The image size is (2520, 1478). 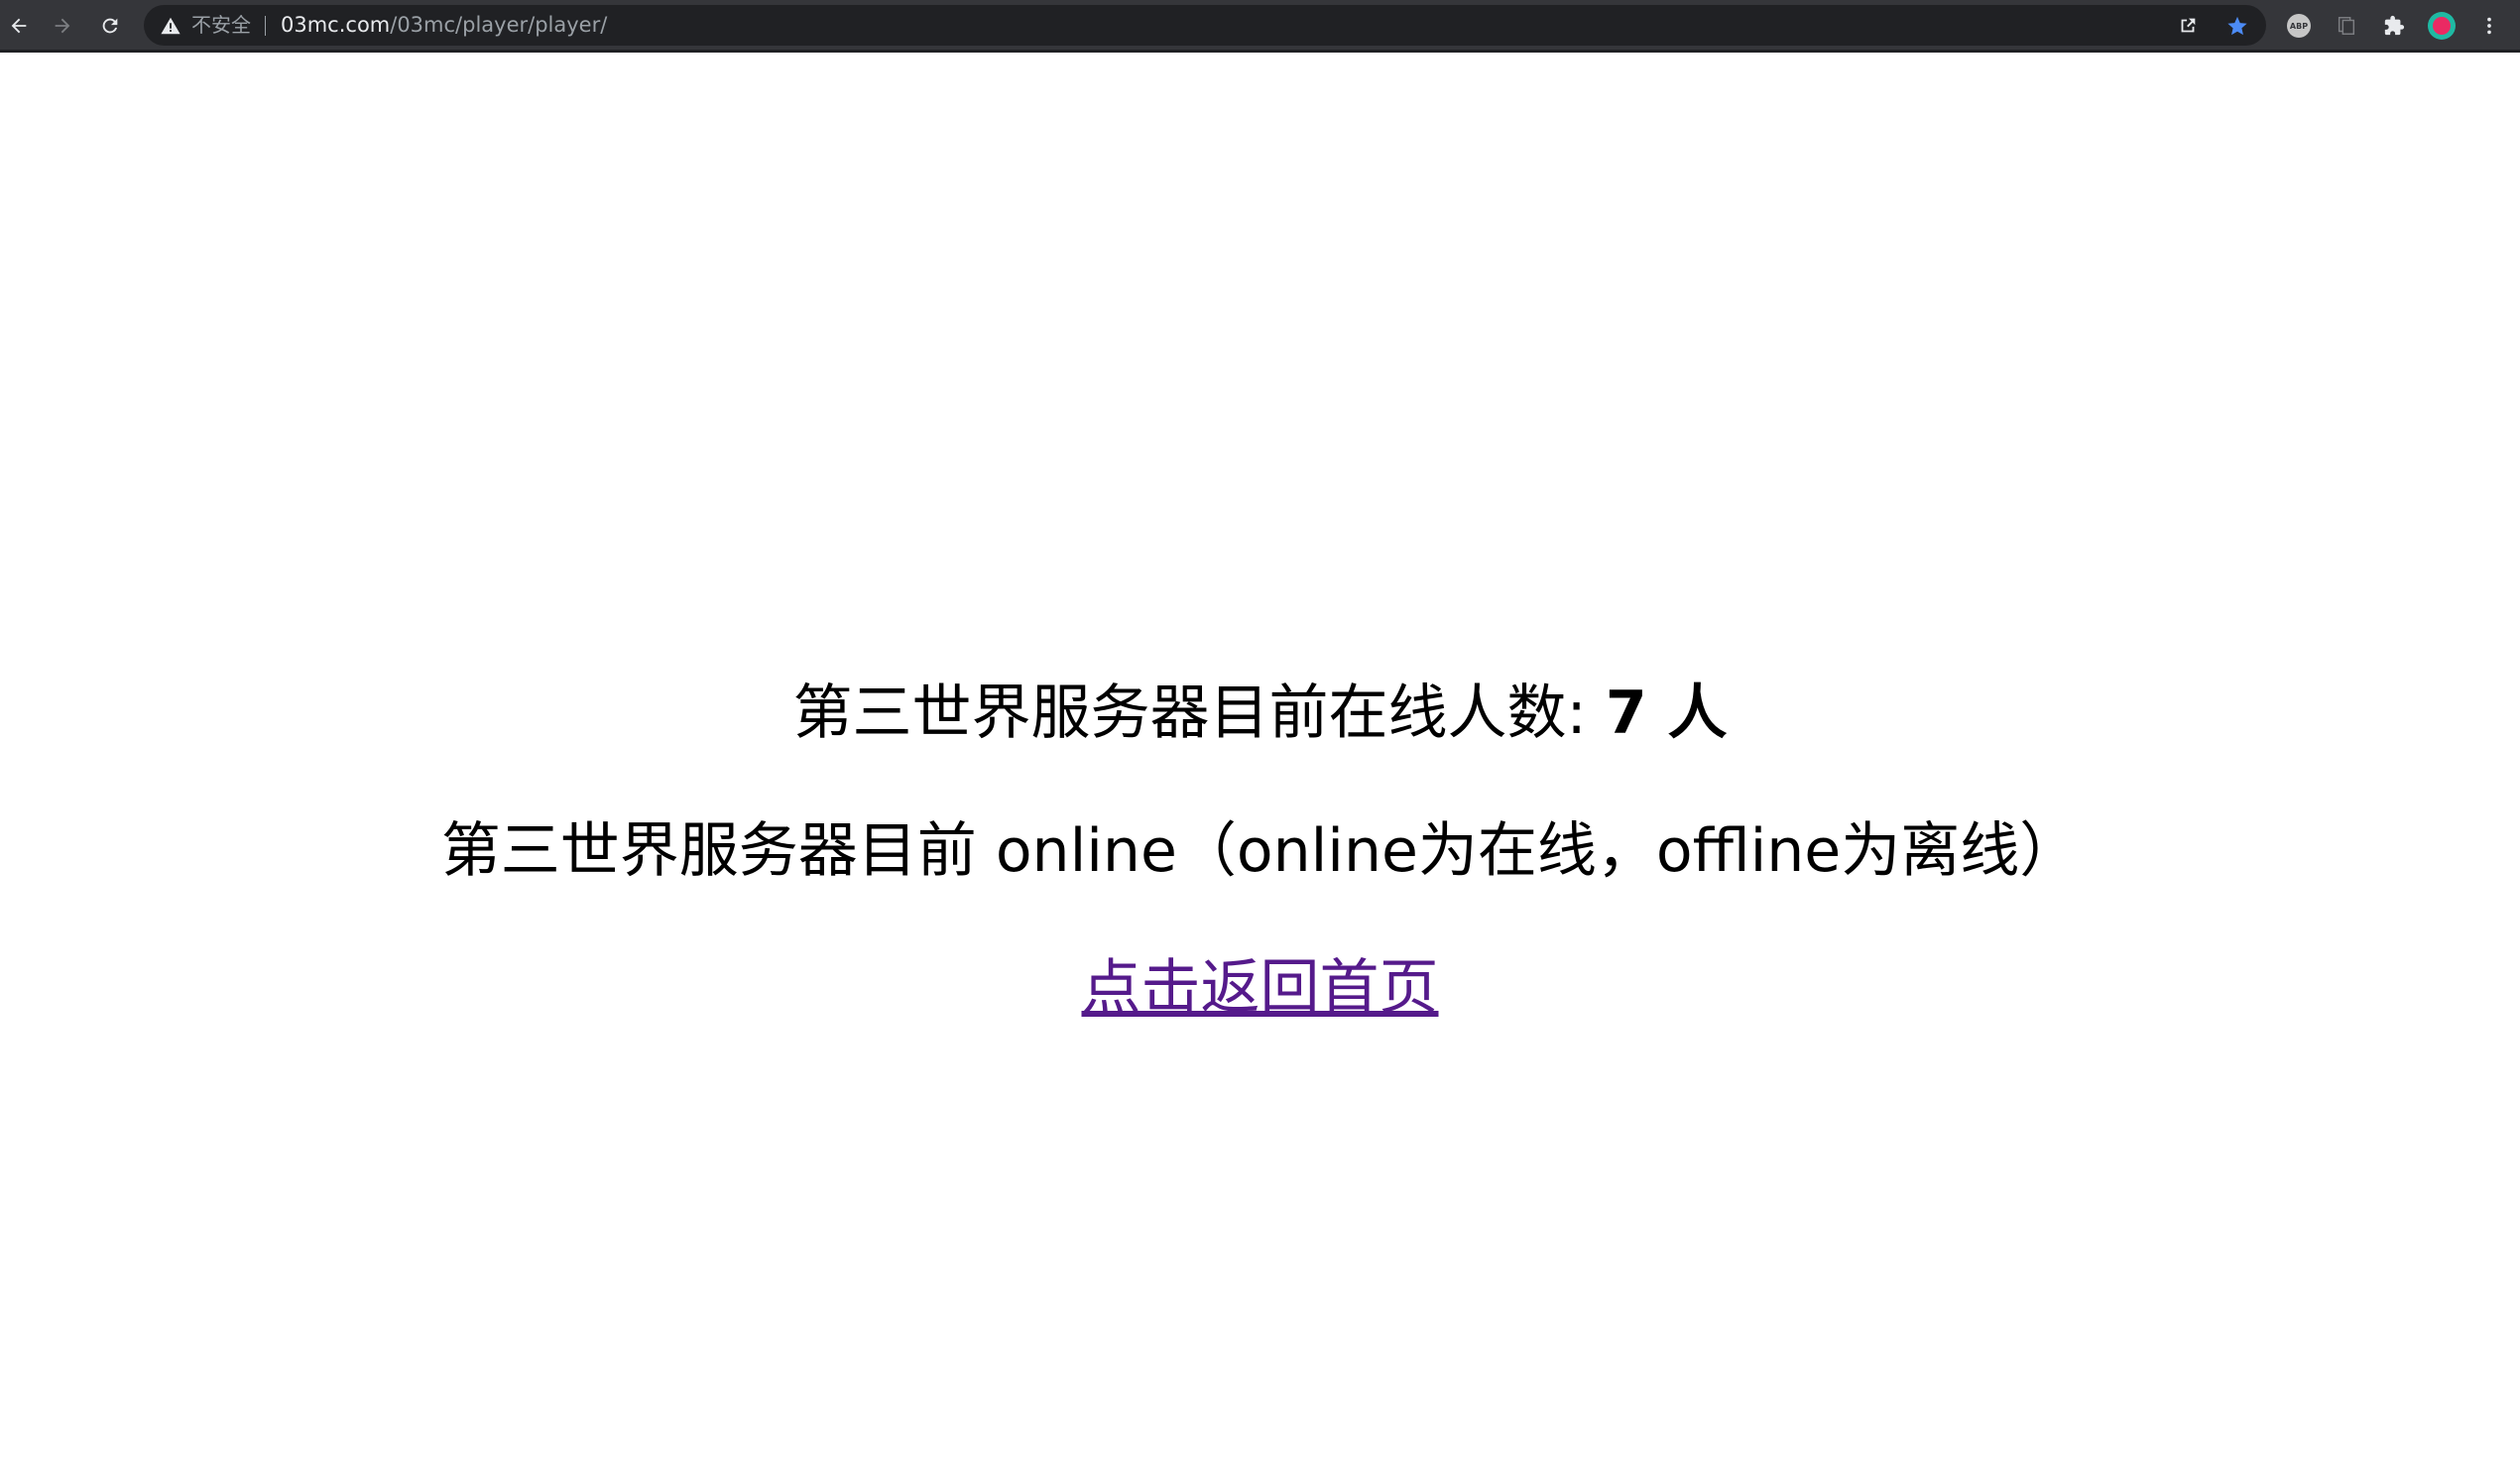 I want to click on forward-button, so click(x=62, y=26).